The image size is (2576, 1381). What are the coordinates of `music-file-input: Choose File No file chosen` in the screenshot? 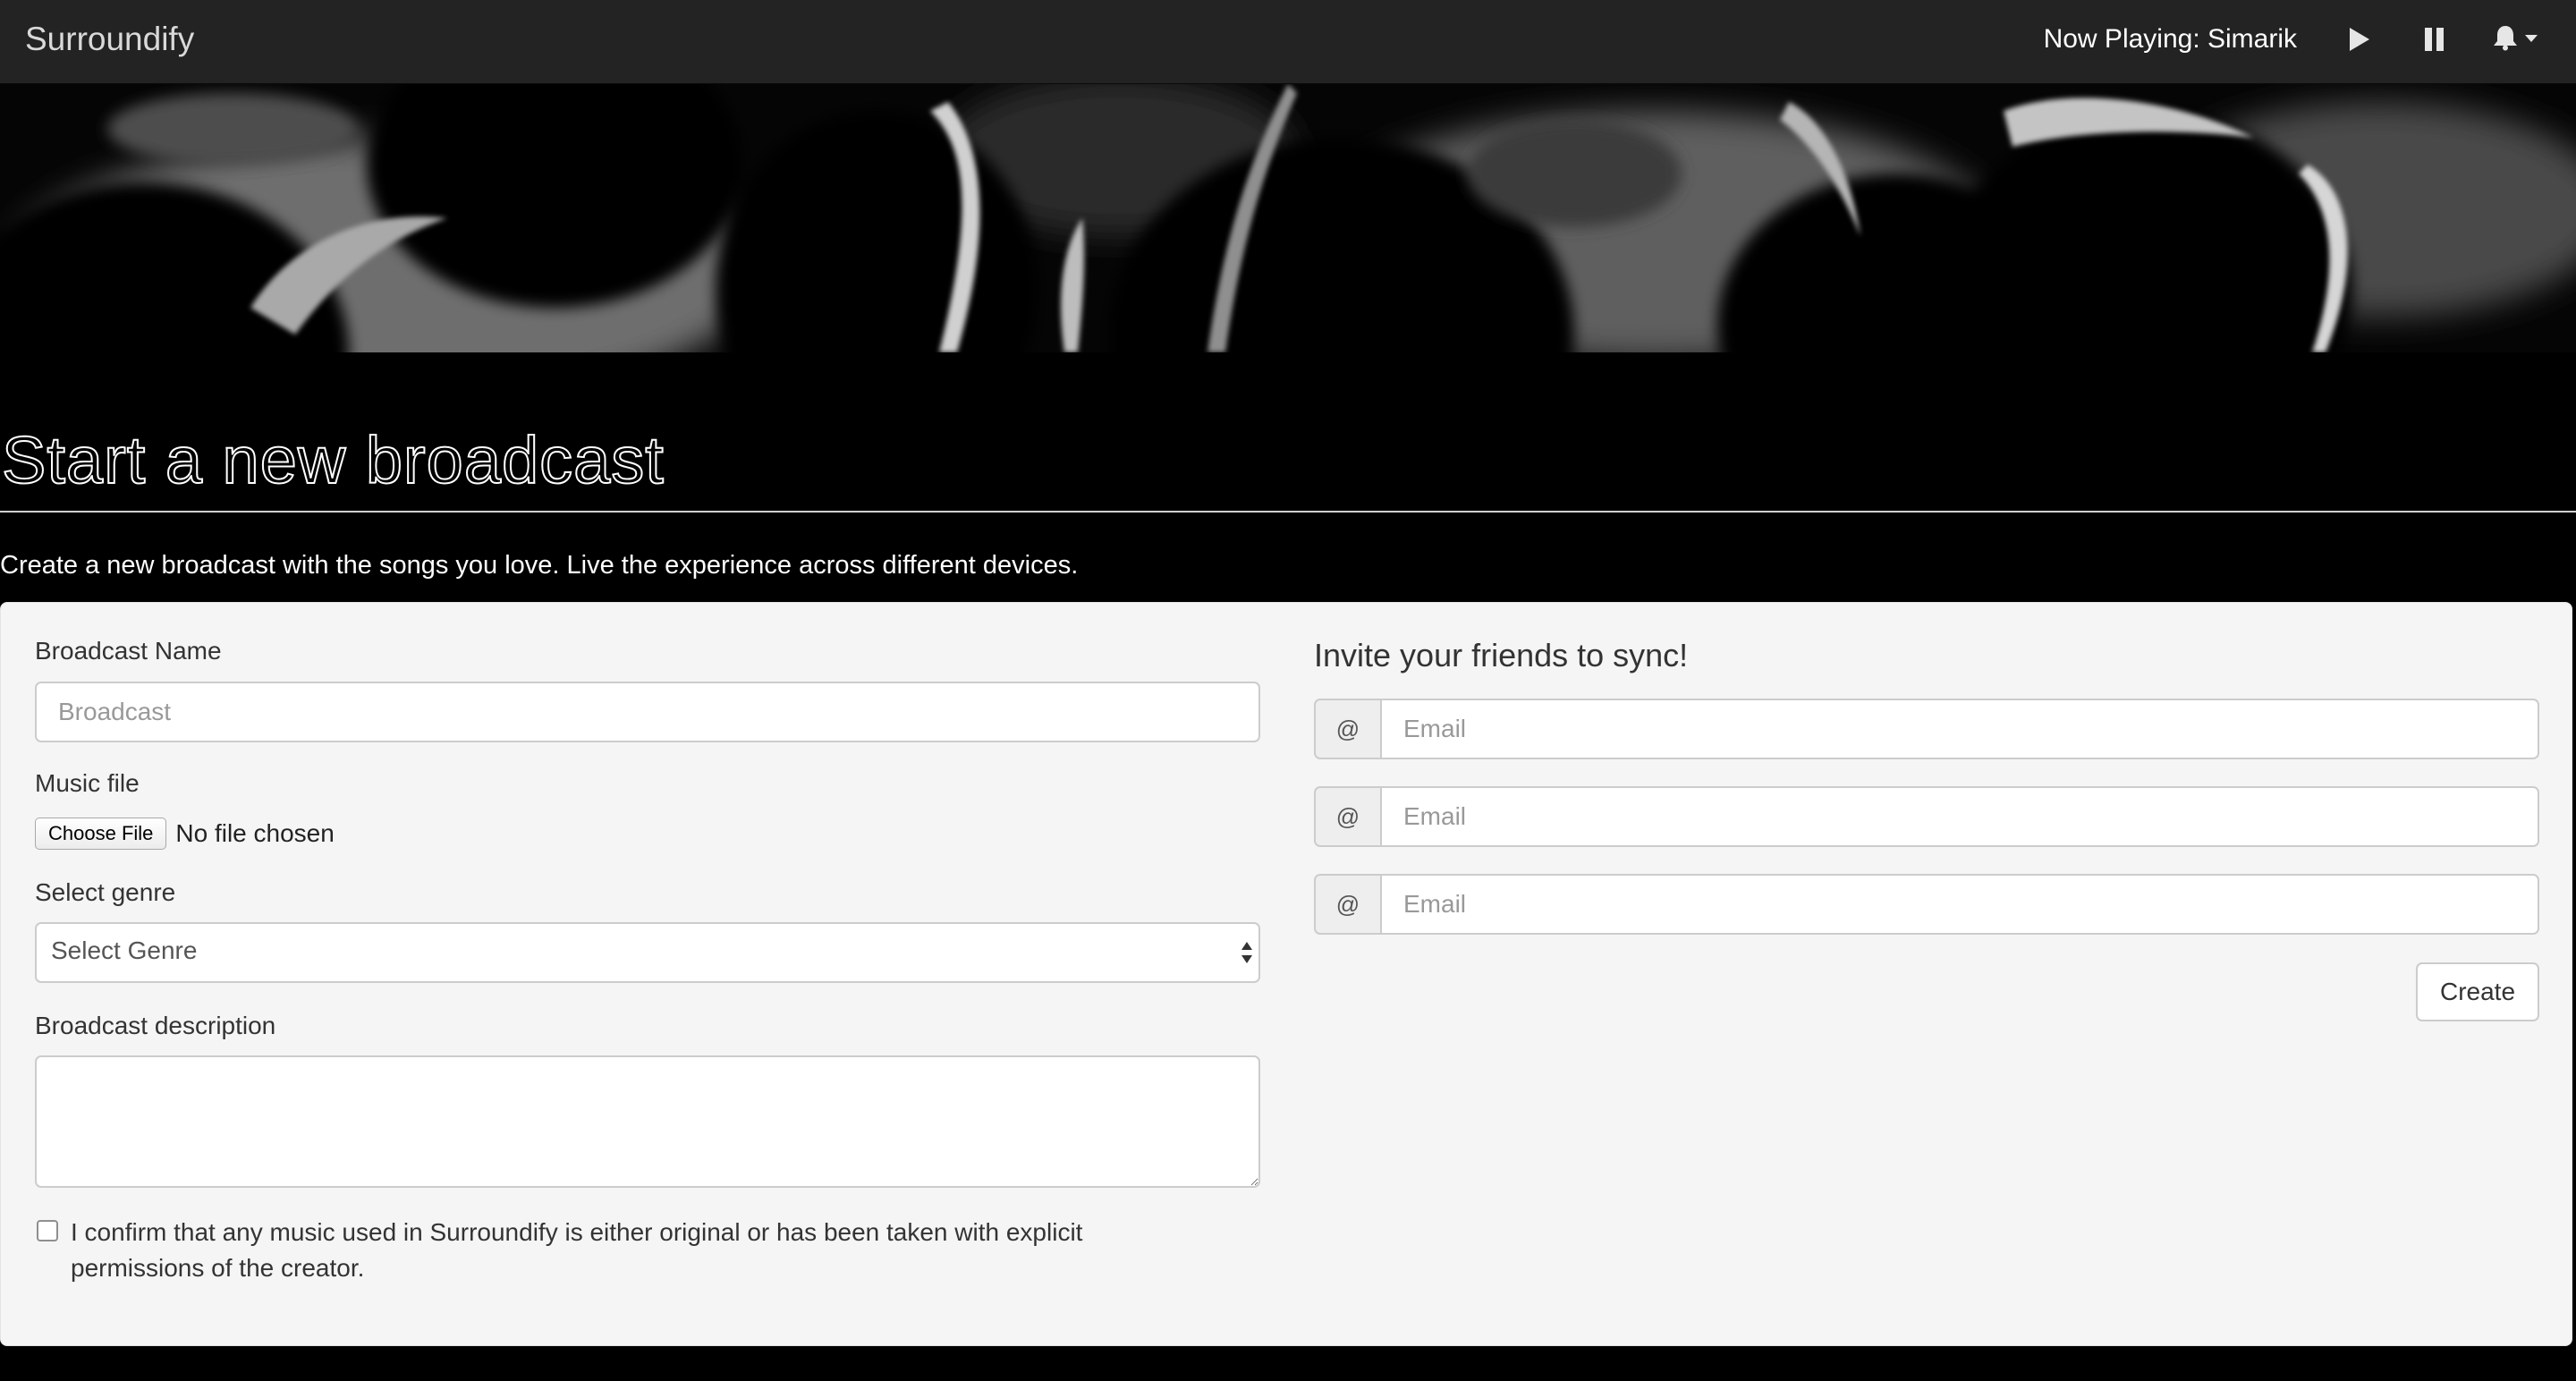 It's located at (185, 834).